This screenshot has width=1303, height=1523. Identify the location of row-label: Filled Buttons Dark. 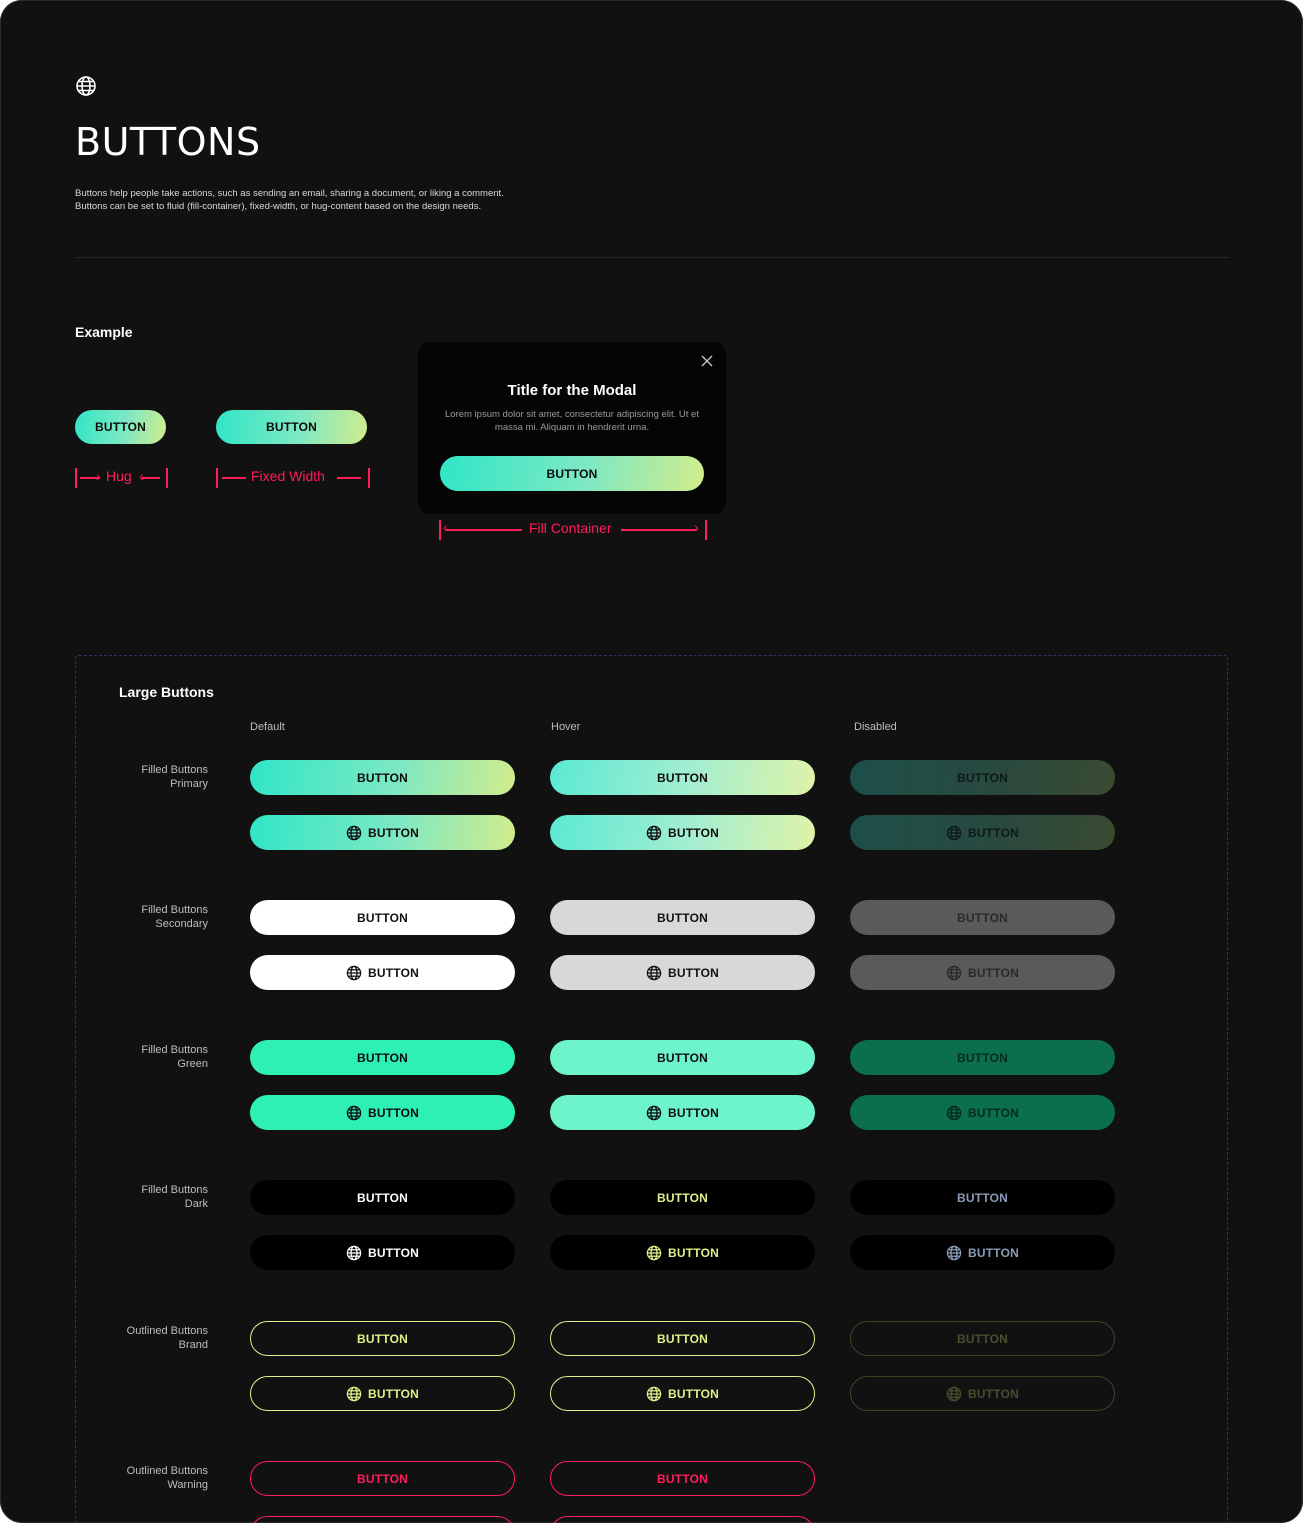
(128, 1197).